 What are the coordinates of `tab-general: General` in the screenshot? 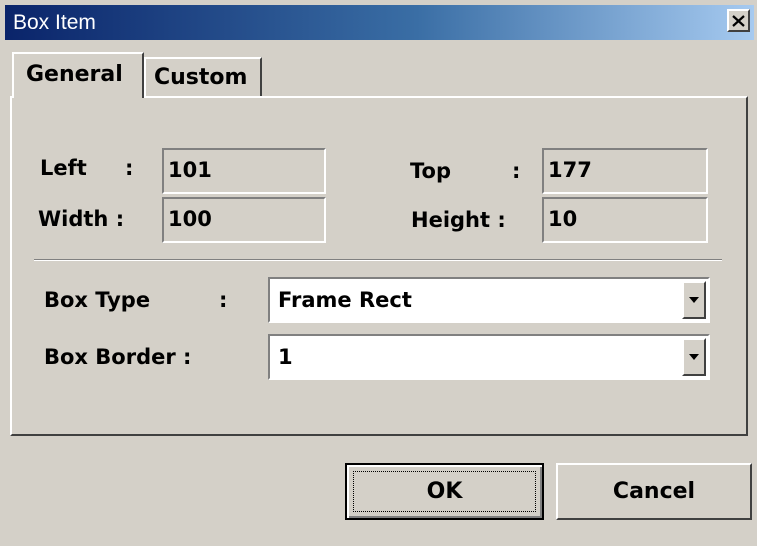 It's located at (78, 75).